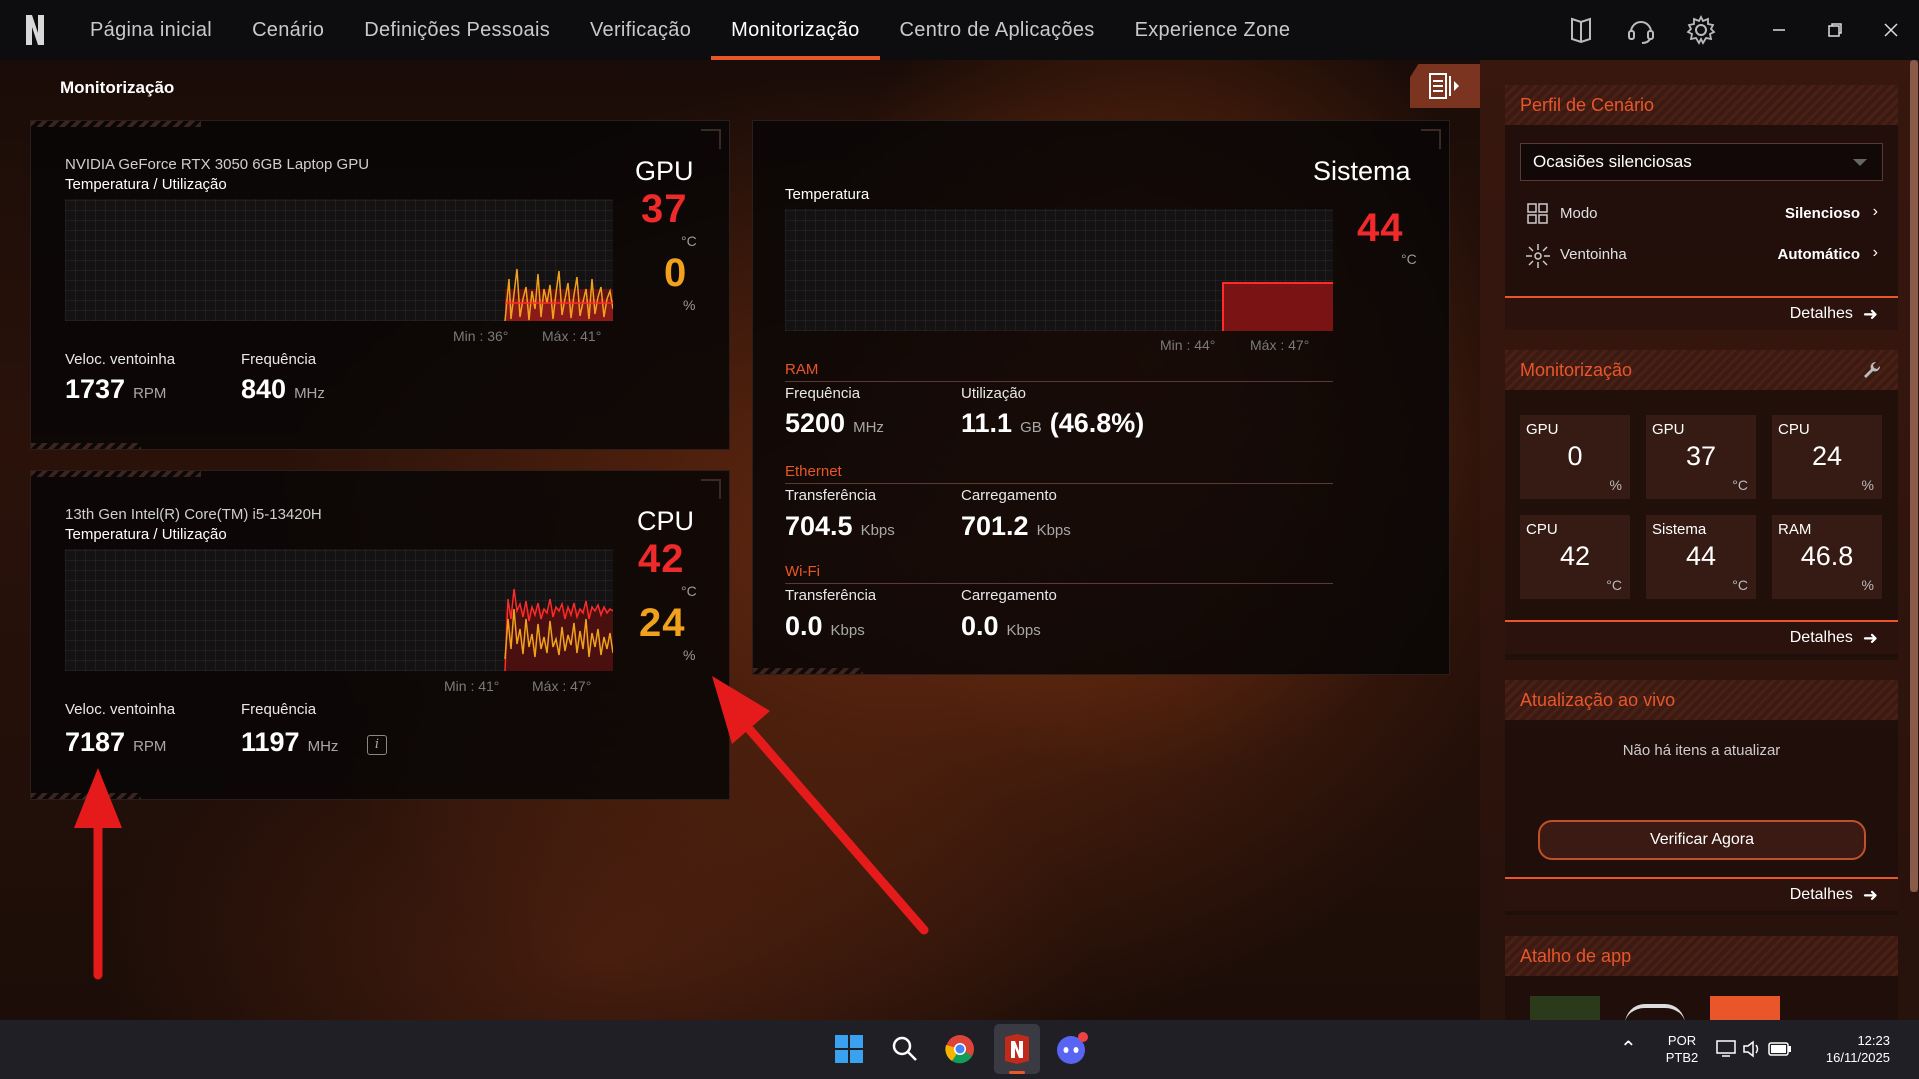 This screenshot has height=1079, width=1919. What do you see at coordinates (1860, 162) in the screenshot?
I see `chevron-down-icon` at bounding box center [1860, 162].